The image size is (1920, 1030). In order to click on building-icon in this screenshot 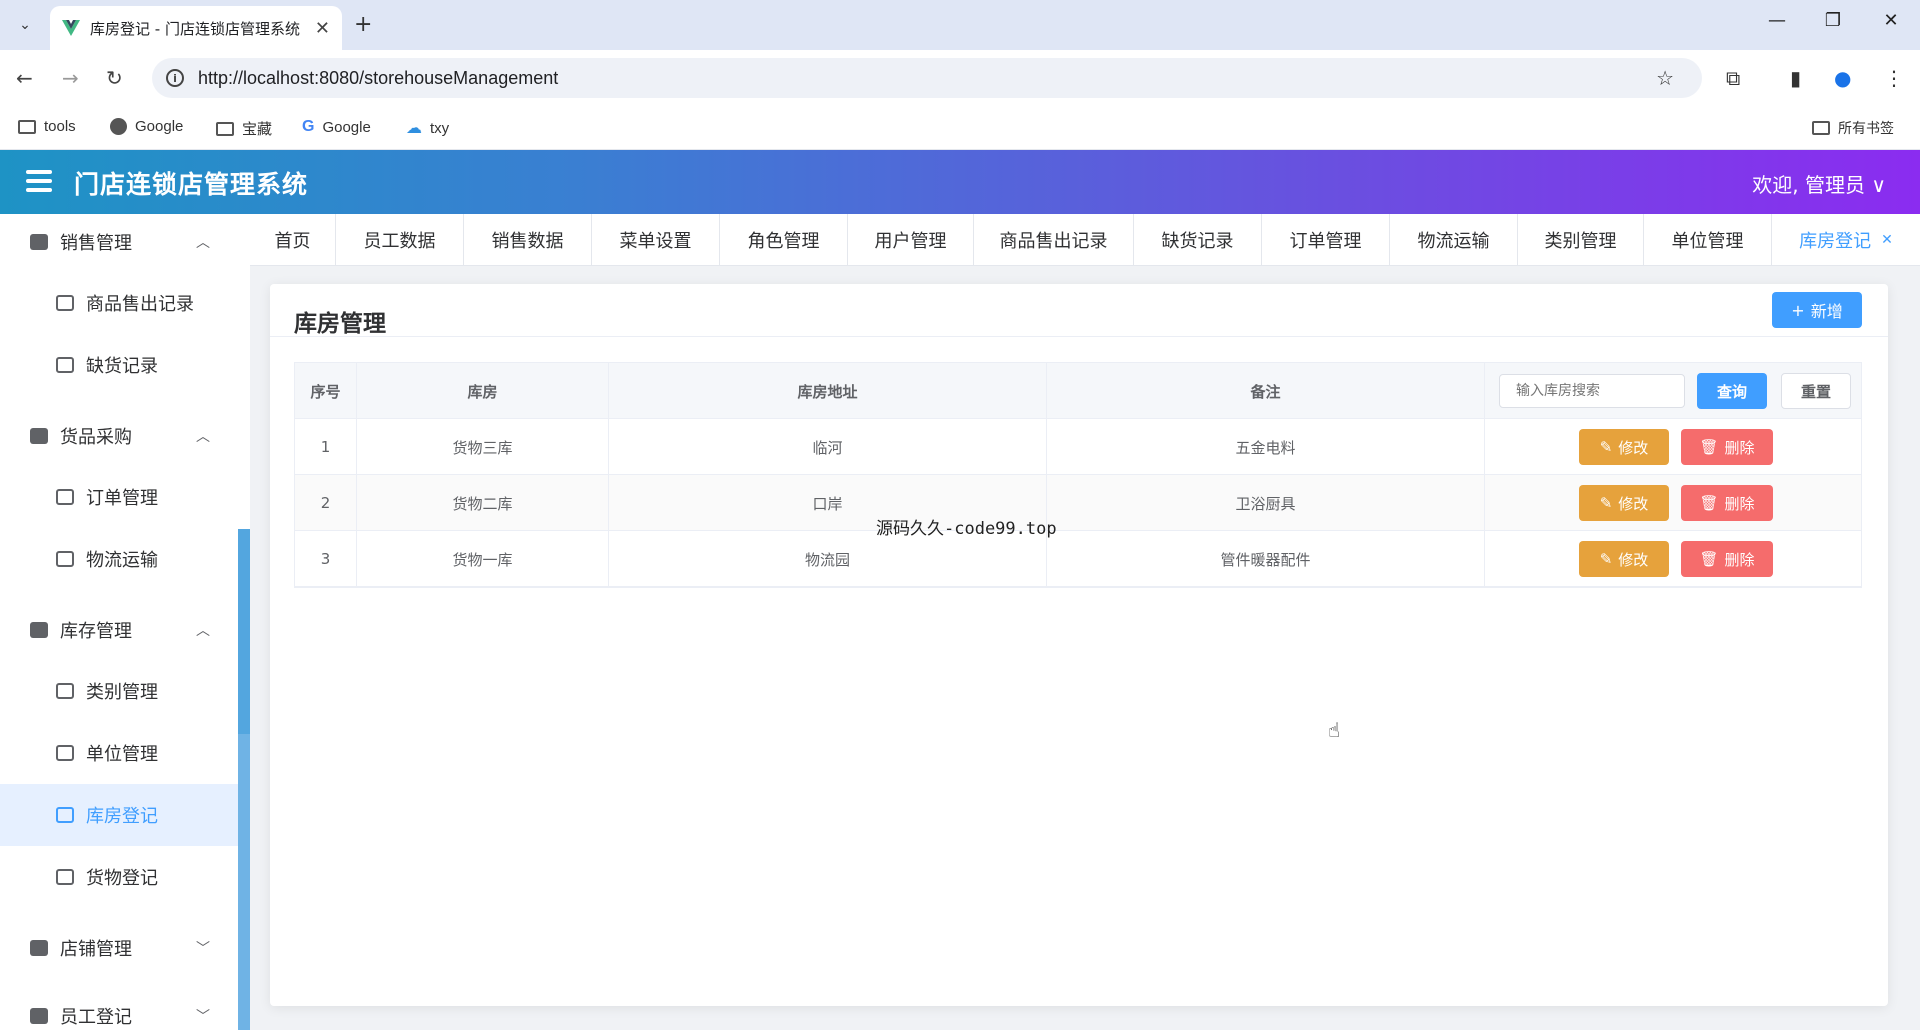, I will do `click(65, 753)`.